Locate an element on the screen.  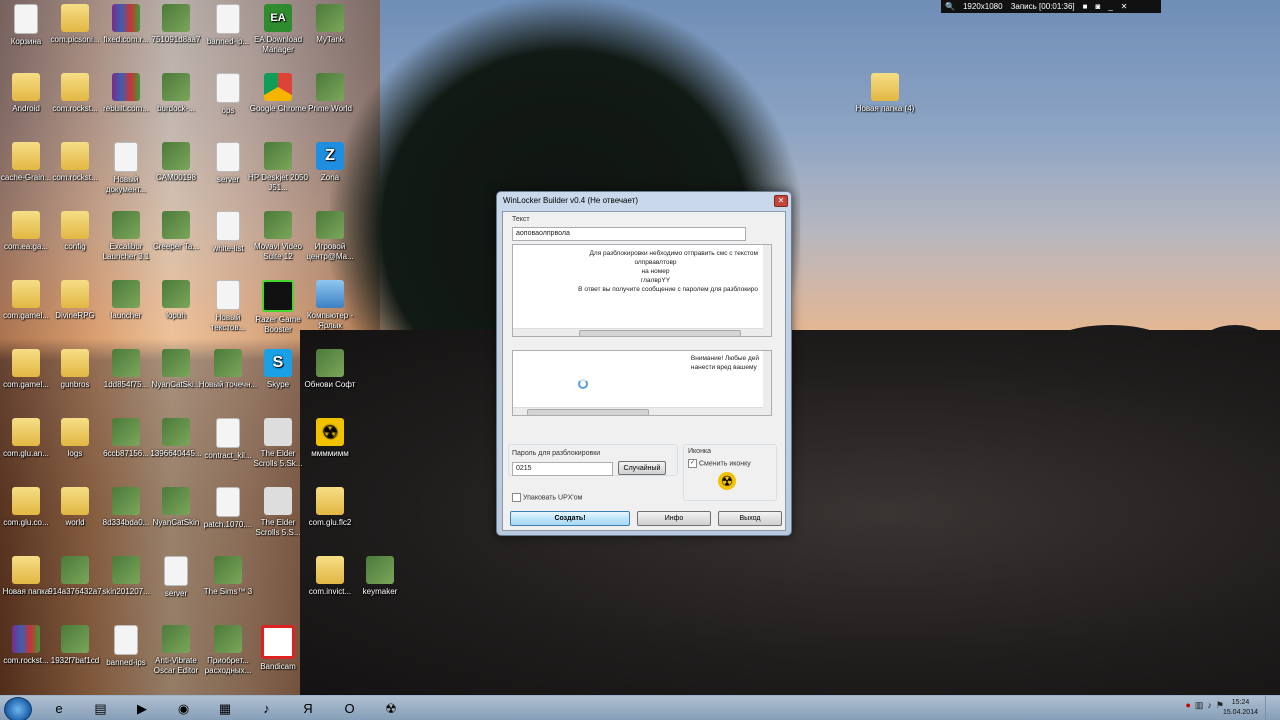
checkbox-checked-icon: ✓ is located at coordinates (692, 463).